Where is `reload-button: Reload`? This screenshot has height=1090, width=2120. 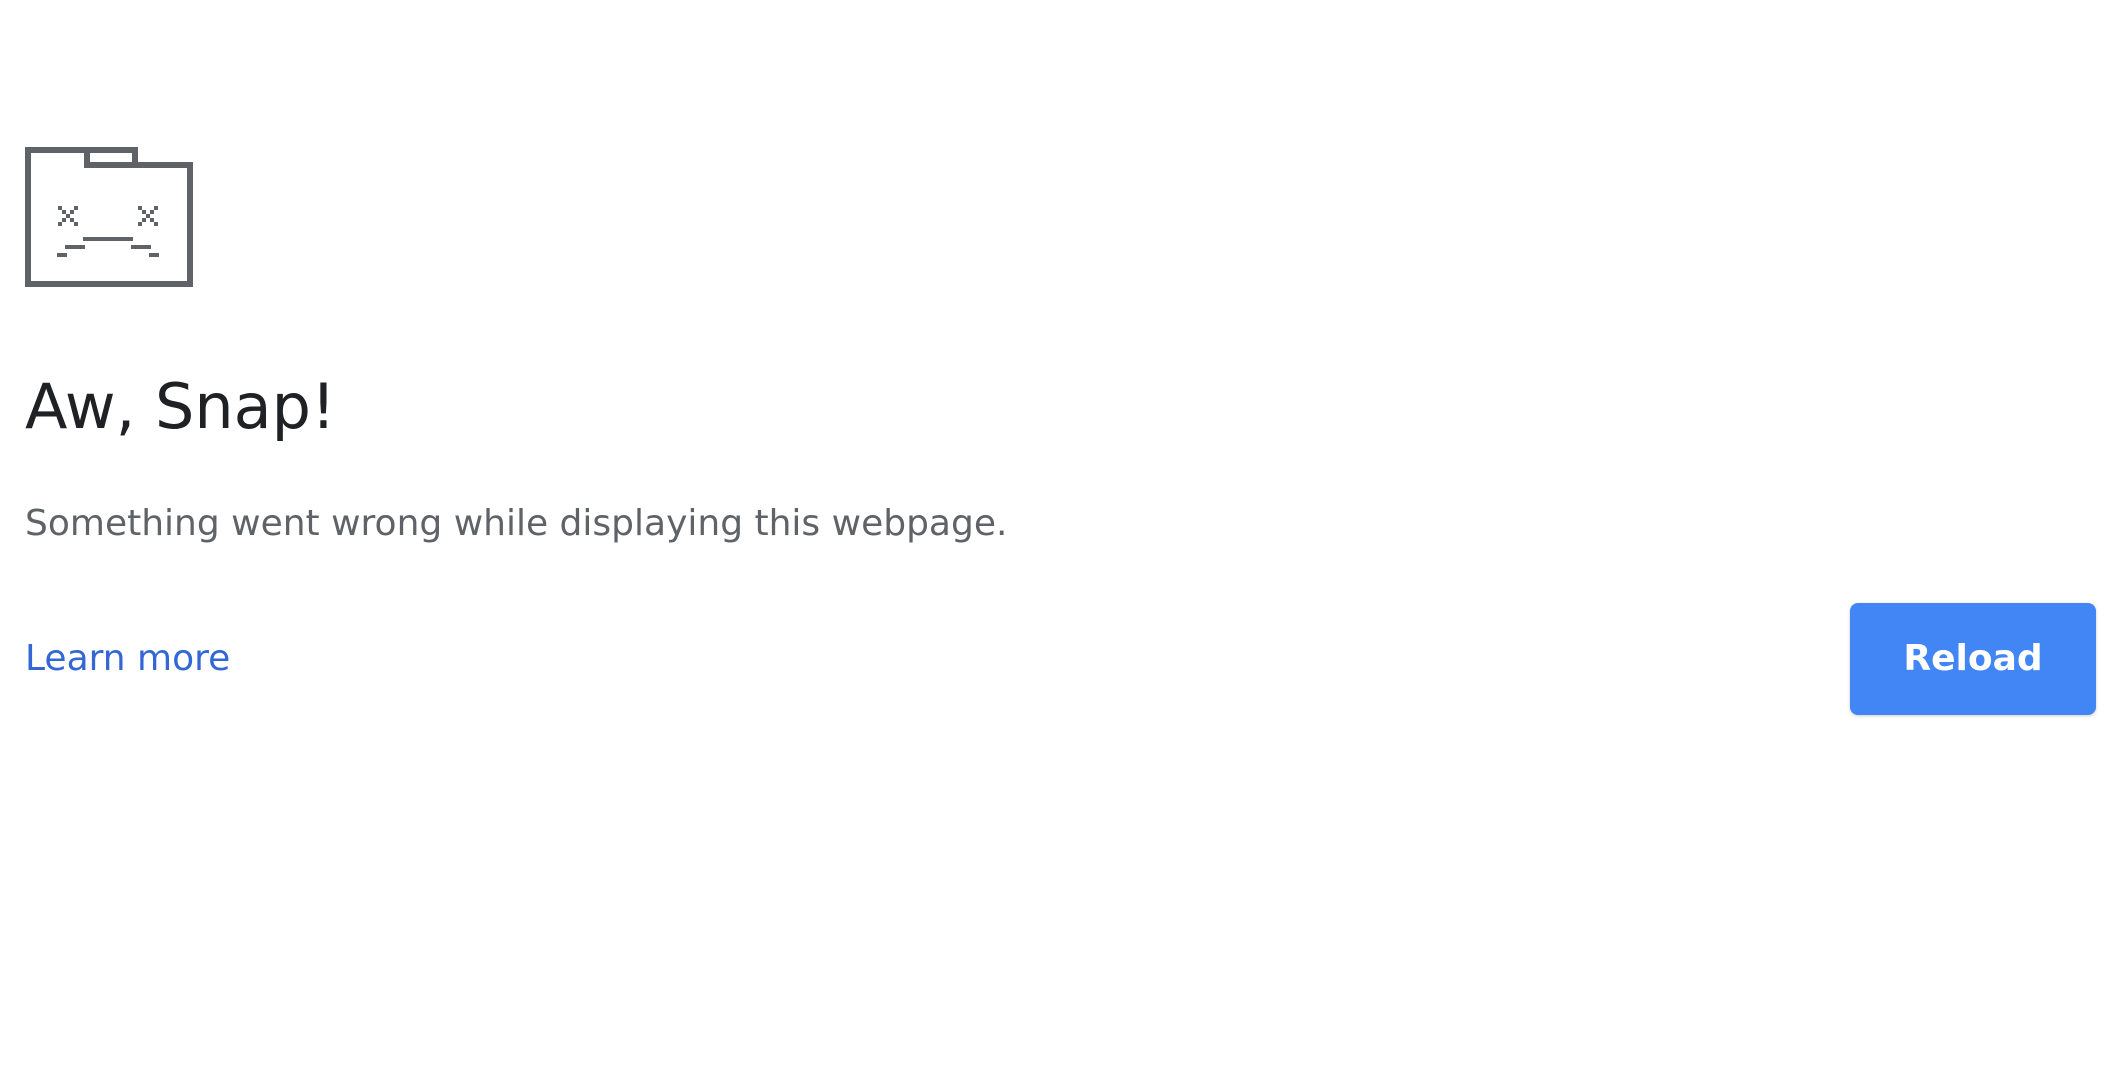 reload-button: Reload is located at coordinates (1973, 659).